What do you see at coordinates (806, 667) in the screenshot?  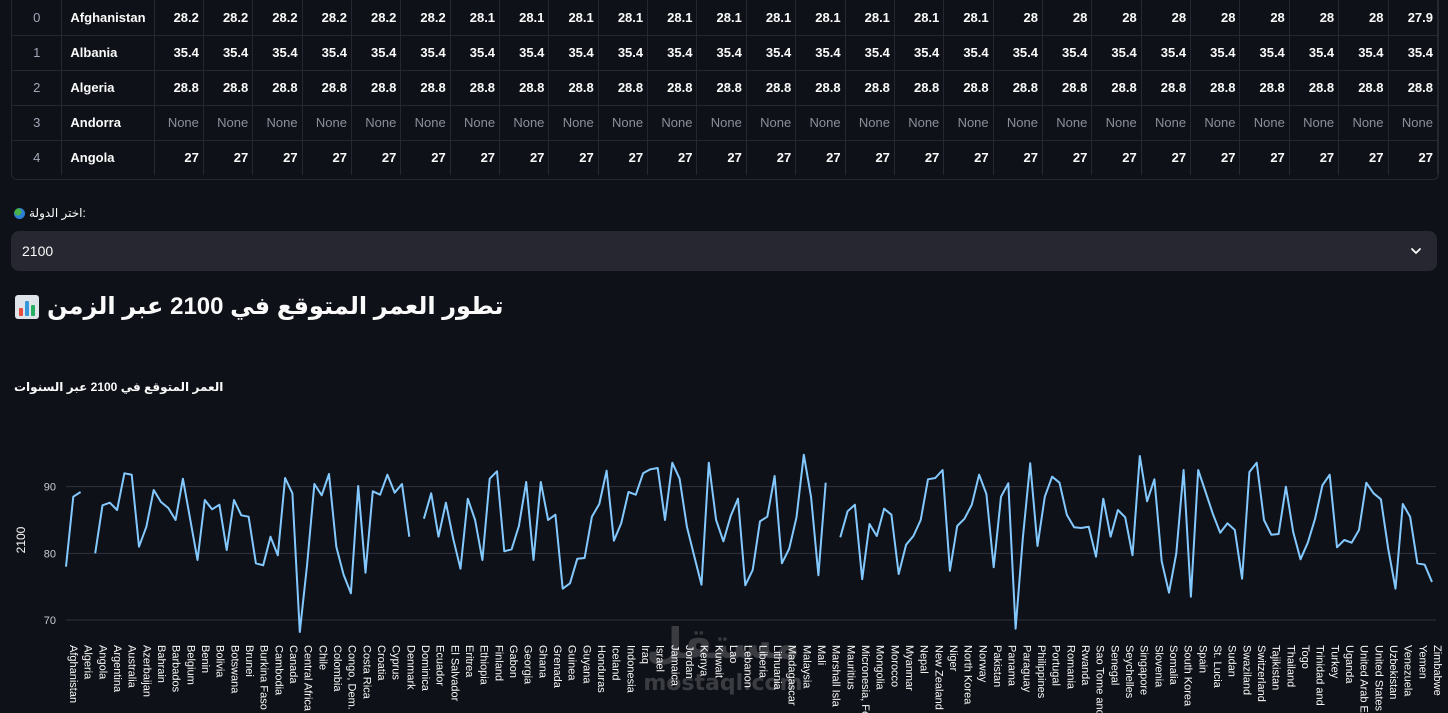 I see `x-tick-label: Malaysia` at bounding box center [806, 667].